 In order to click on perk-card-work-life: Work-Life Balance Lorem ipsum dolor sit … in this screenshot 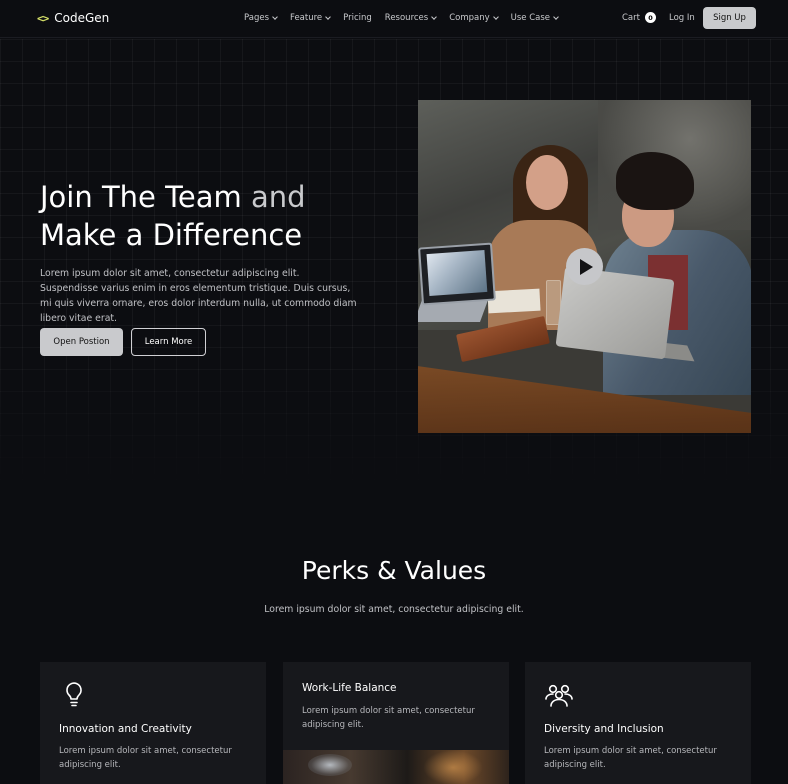, I will do `click(396, 723)`.